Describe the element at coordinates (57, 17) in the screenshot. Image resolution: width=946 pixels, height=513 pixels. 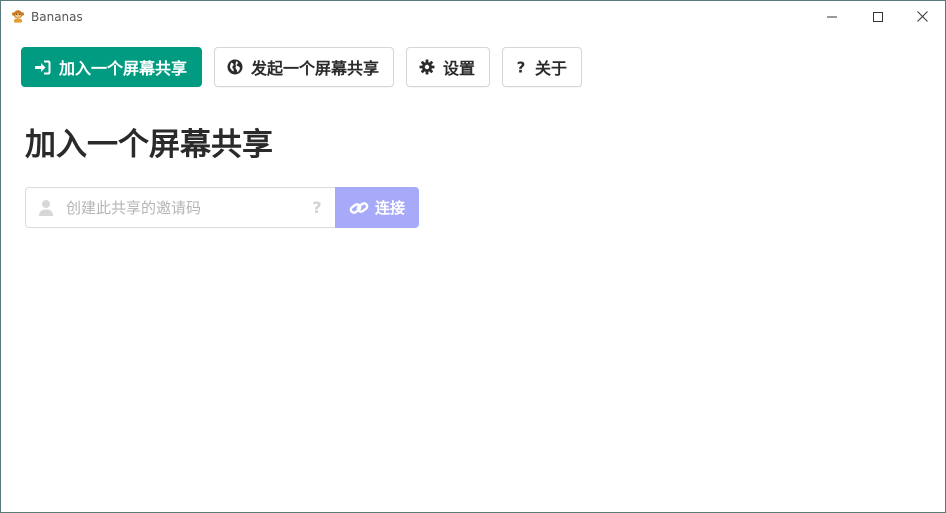
I see `window-title: Bananas` at that location.